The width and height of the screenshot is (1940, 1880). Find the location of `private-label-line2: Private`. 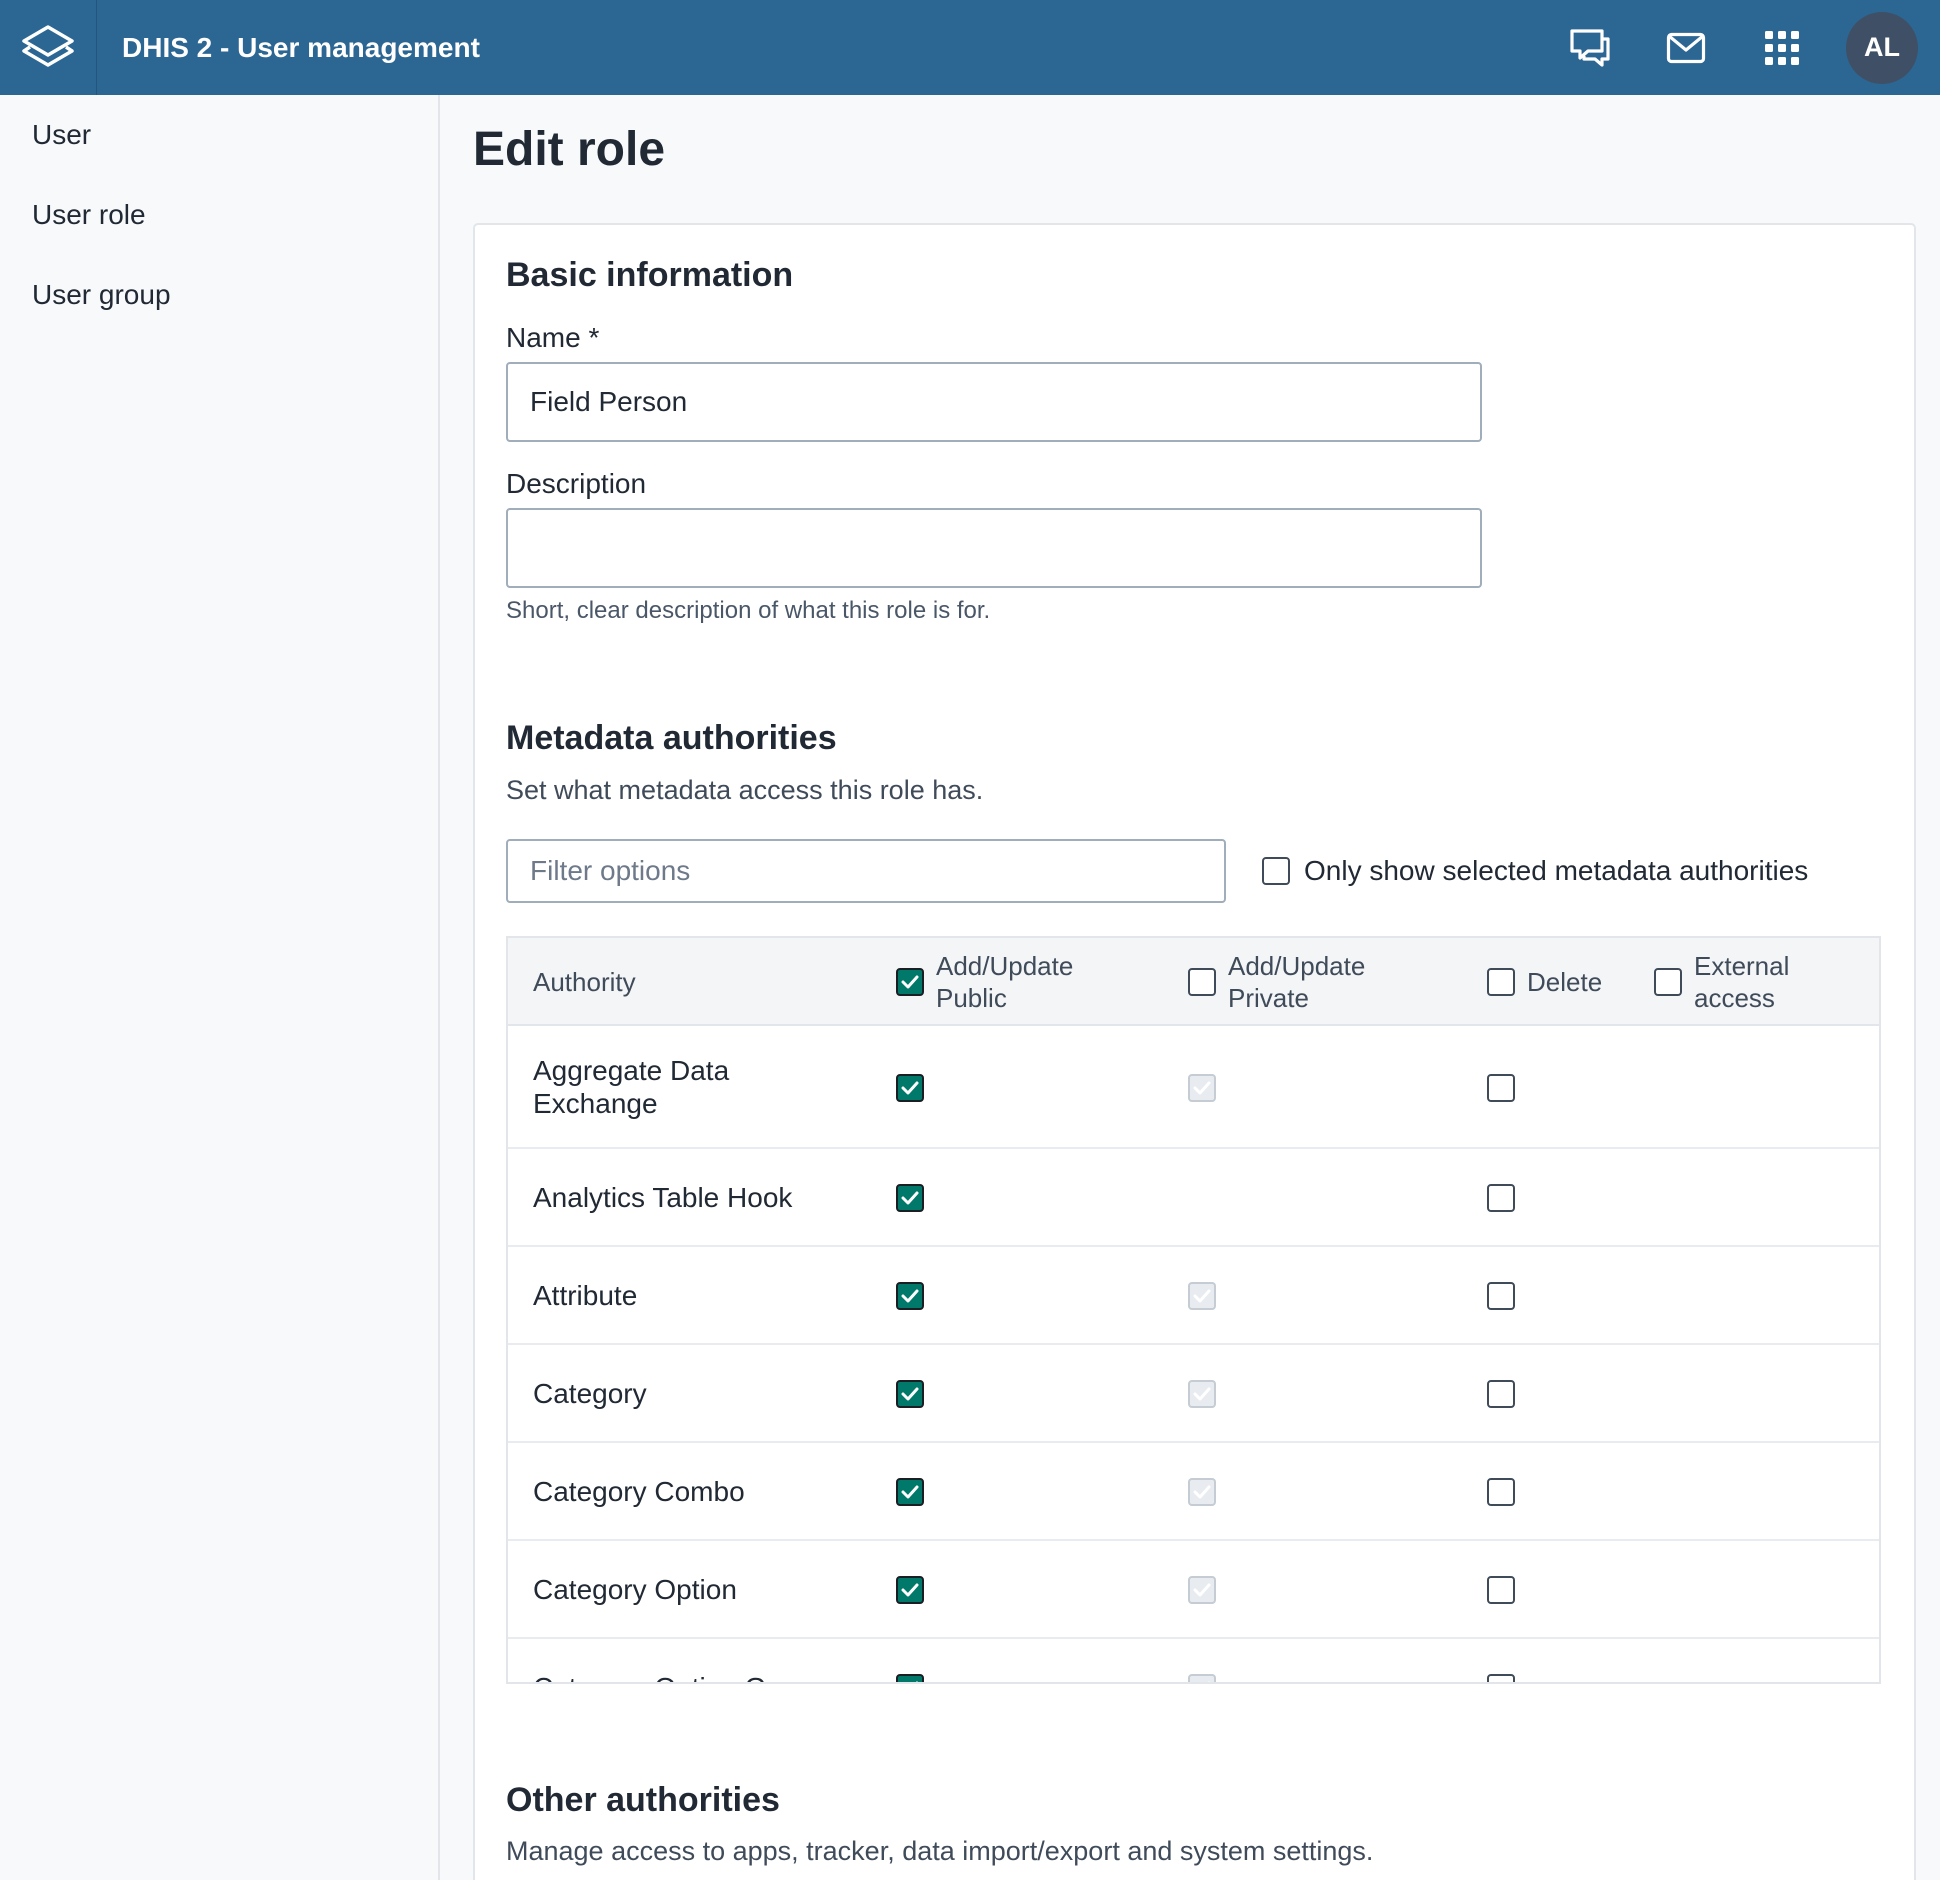

private-label-line2: Private is located at coordinates (1268, 998).